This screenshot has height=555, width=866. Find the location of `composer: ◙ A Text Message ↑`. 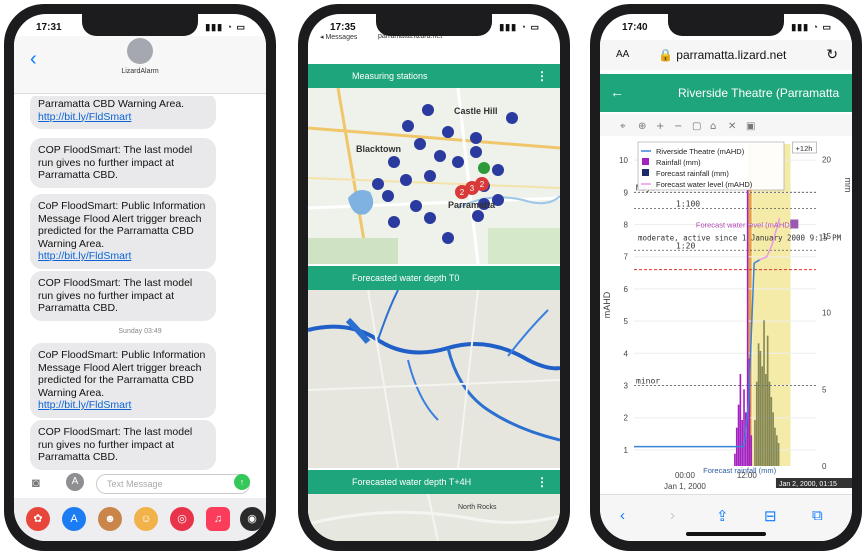

composer: ◙ A Text Message ↑ is located at coordinates (140, 484).